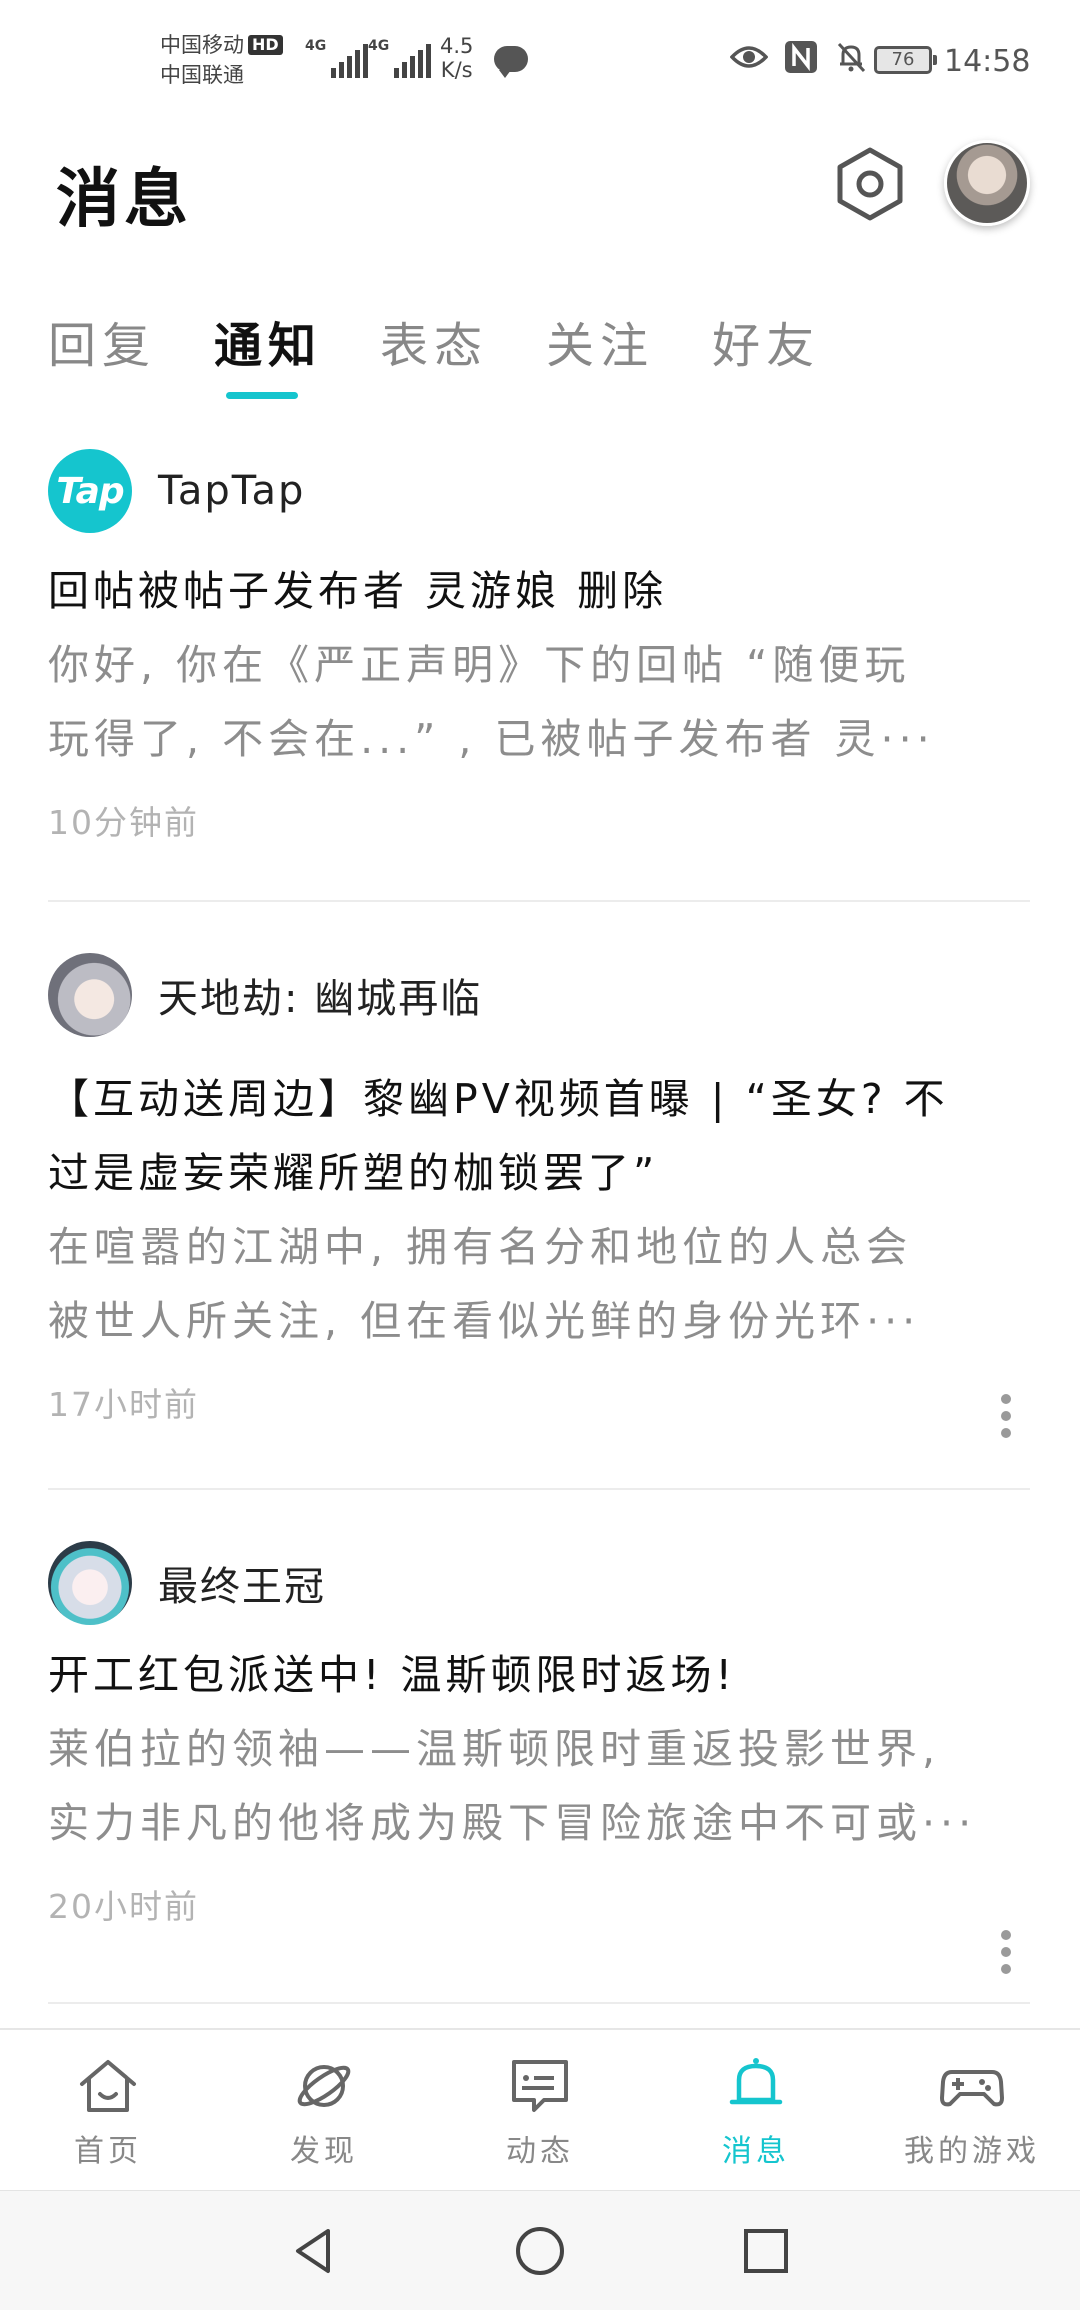 The width and height of the screenshot is (1080, 2310). I want to click on recents-square-icon, so click(766, 2251).